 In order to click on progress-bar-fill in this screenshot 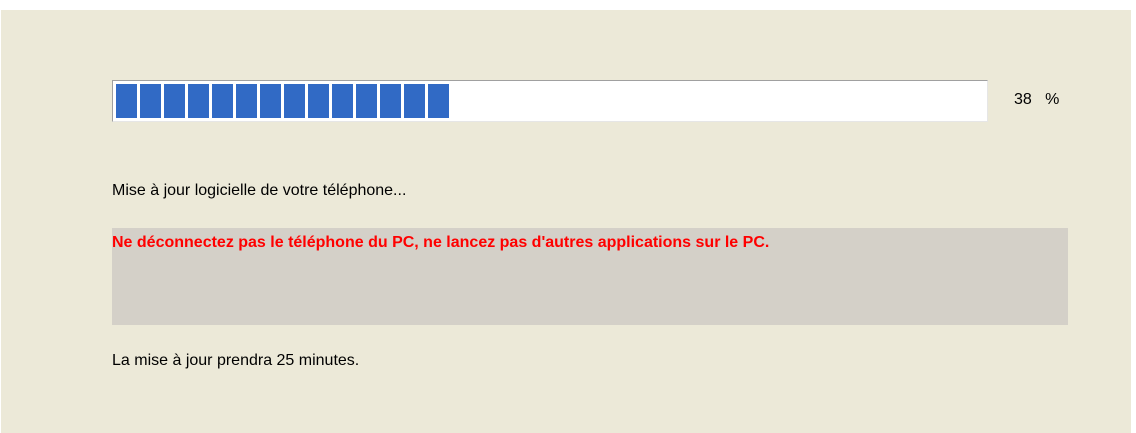, I will do `click(550, 101)`.